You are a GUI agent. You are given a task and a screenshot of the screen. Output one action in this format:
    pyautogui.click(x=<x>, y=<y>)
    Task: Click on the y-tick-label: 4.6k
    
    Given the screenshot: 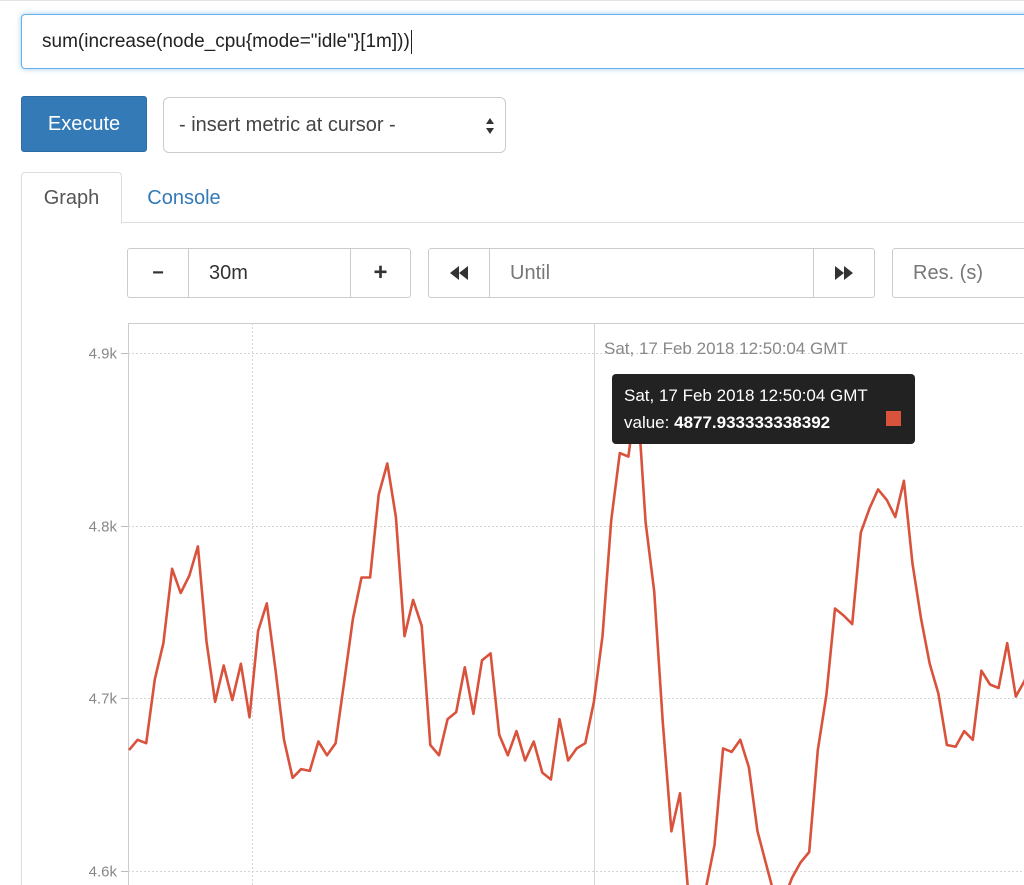 What is the action you would take?
    pyautogui.click(x=103, y=872)
    